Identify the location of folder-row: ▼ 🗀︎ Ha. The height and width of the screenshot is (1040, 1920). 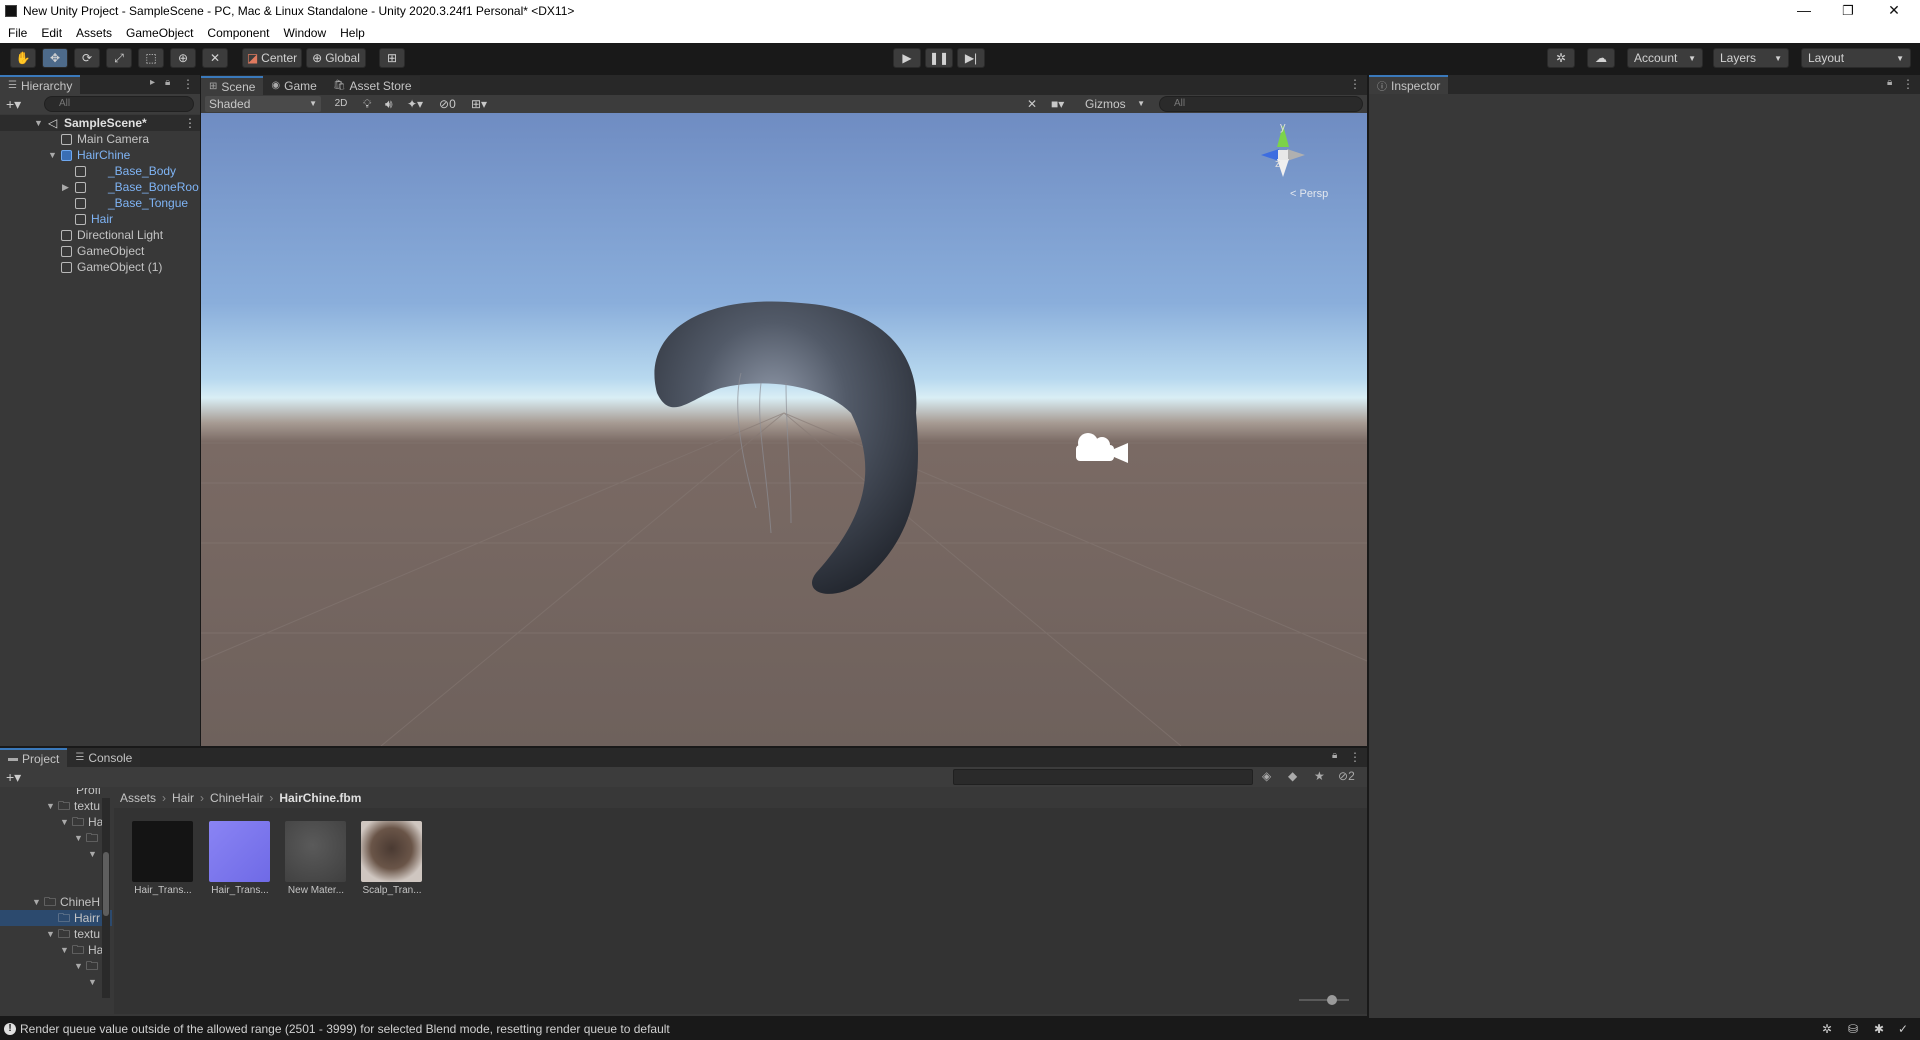
(56, 822).